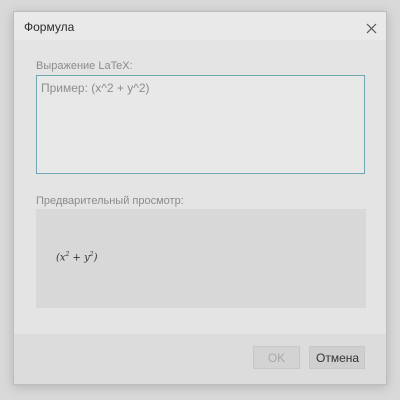 Image resolution: width=400 pixels, height=400 pixels. I want to click on latex-label: Выражение LaTeX:, so click(84, 66).